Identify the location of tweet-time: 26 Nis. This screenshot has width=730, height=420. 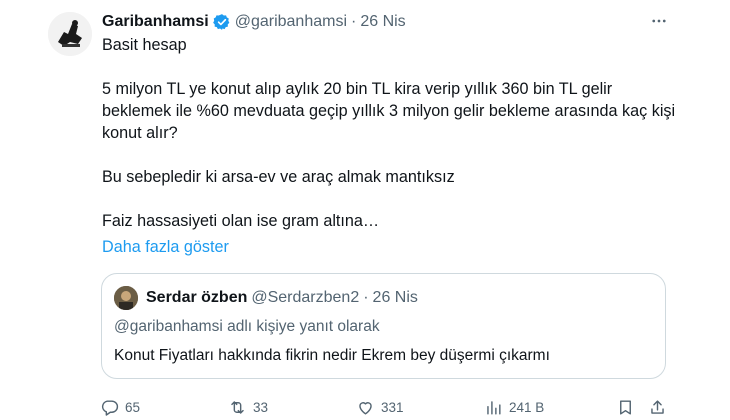
(382, 22).